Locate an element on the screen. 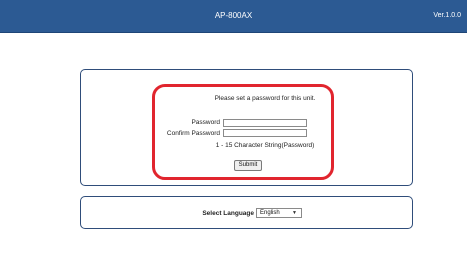  chevron-down-icon: ▼ is located at coordinates (294, 213).